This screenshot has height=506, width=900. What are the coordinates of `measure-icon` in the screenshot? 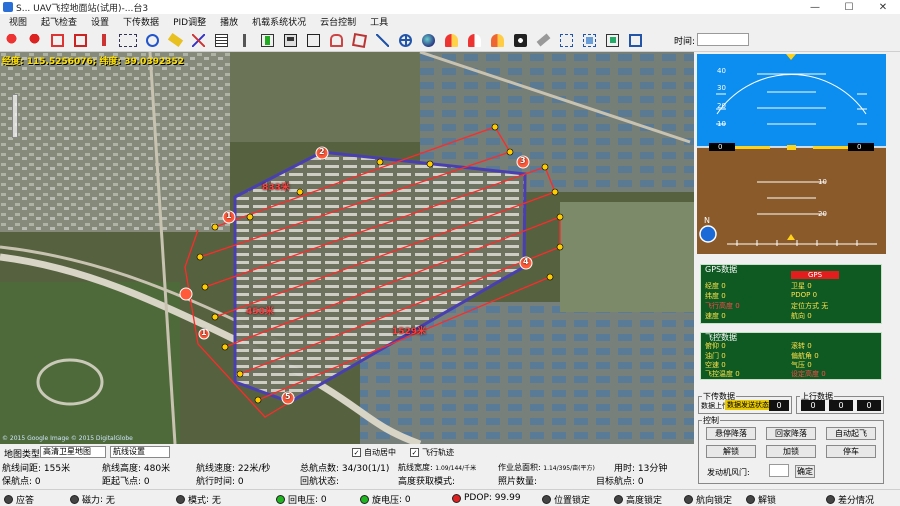 It's located at (382, 40).